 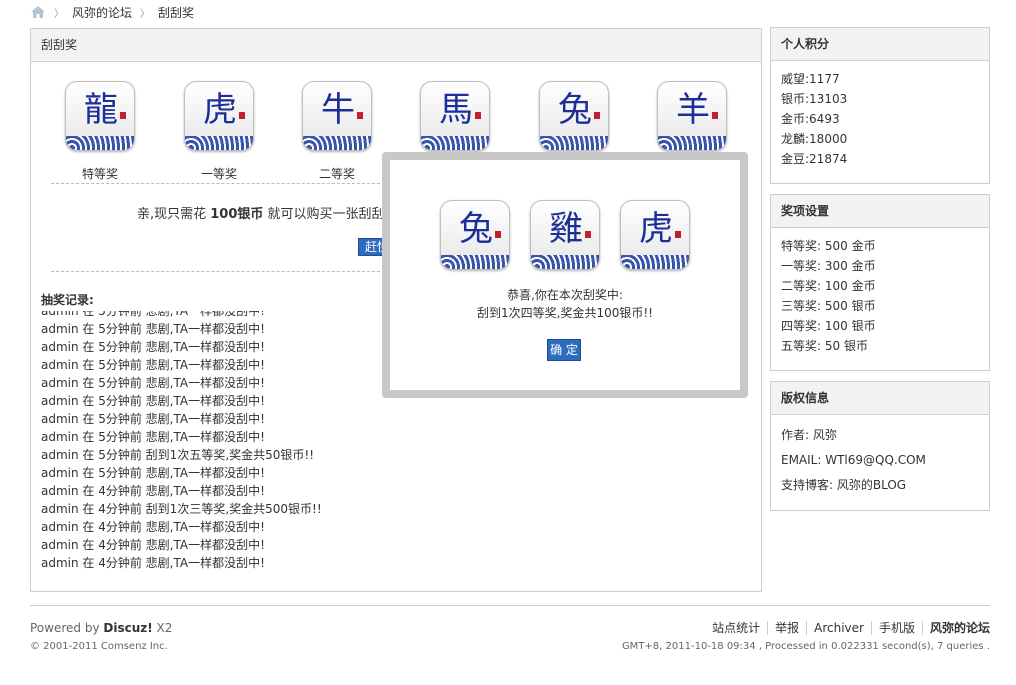 What do you see at coordinates (218, 174) in the screenshot?
I see `prize-label: 一等奖` at bounding box center [218, 174].